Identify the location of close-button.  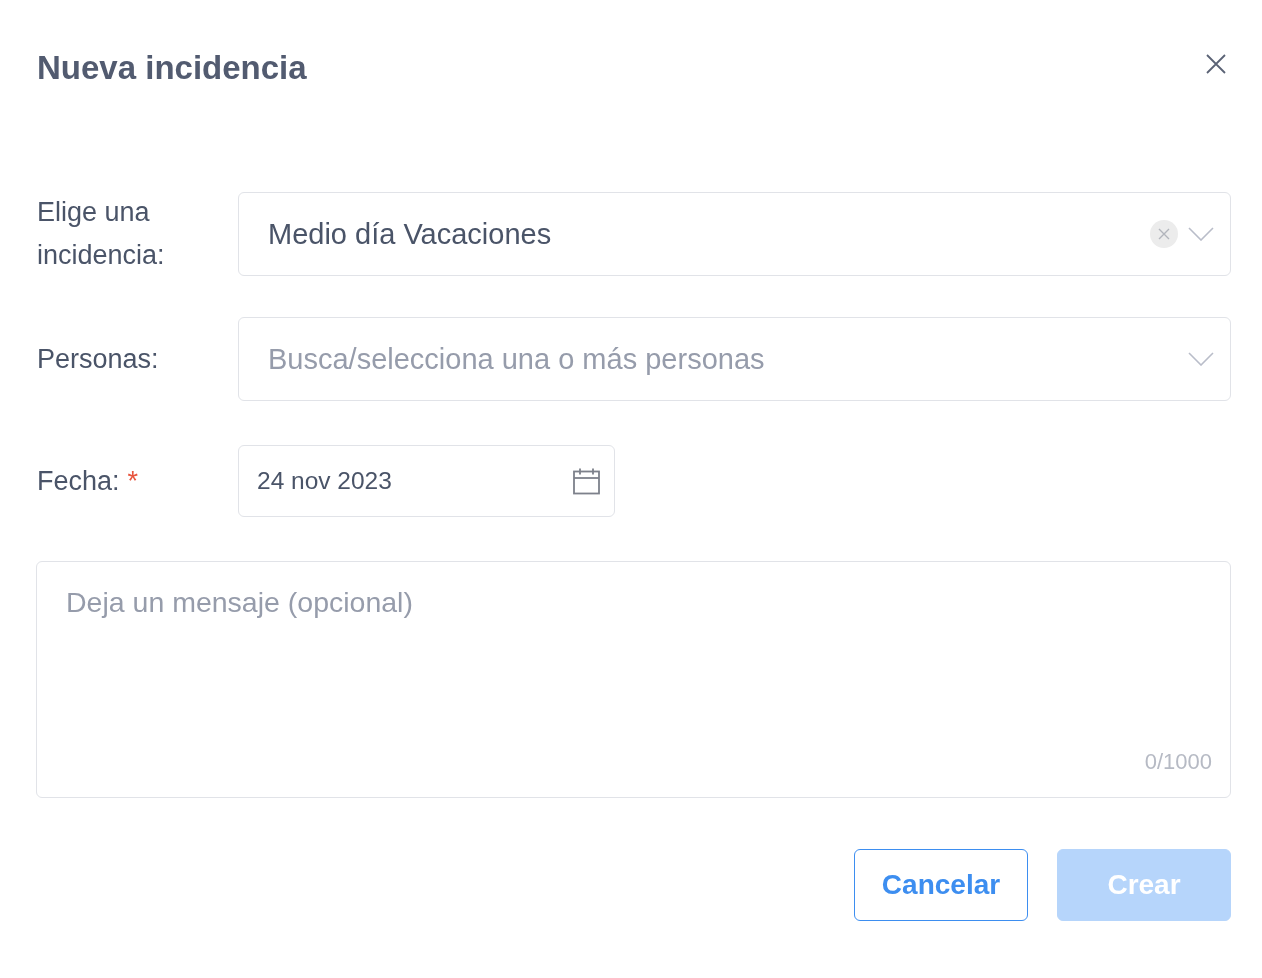
(1216, 64).